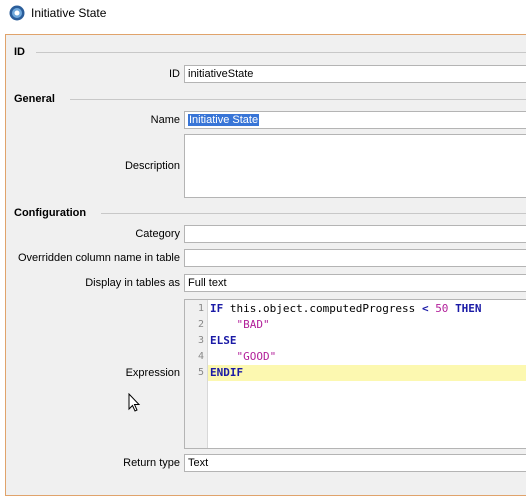 The width and height of the screenshot is (526, 496). What do you see at coordinates (34, 99) in the screenshot?
I see `section-general-header: General` at bounding box center [34, 99].